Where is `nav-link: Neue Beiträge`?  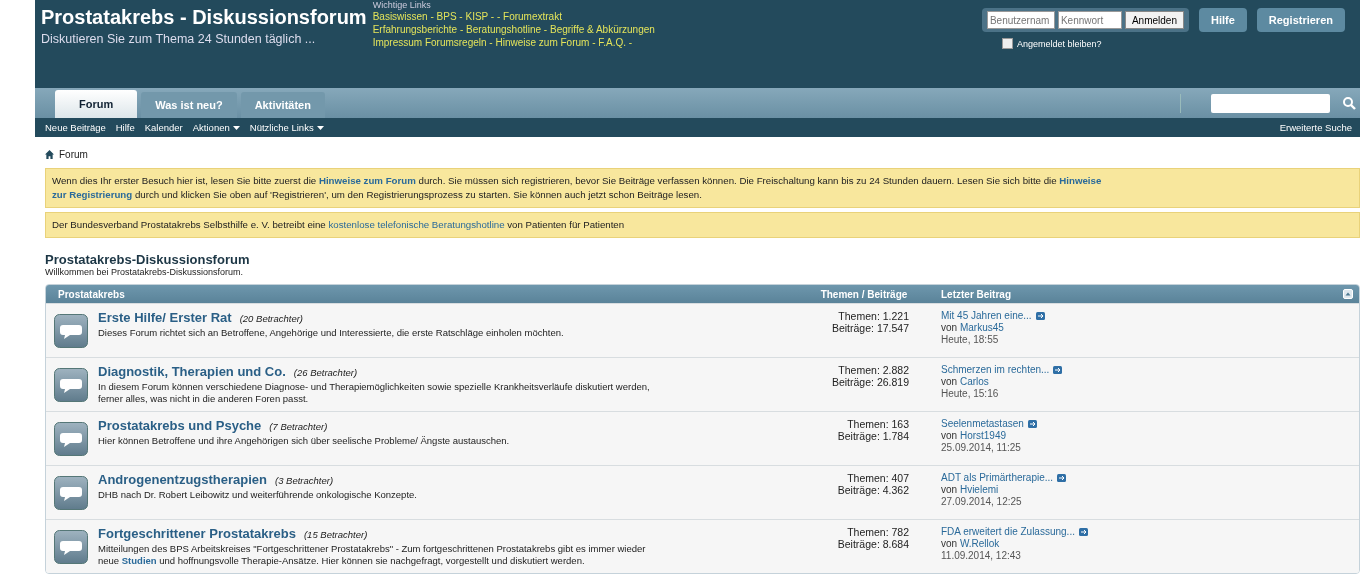 nav-link: Neue Beiträge is located at coordinates (75, 127).